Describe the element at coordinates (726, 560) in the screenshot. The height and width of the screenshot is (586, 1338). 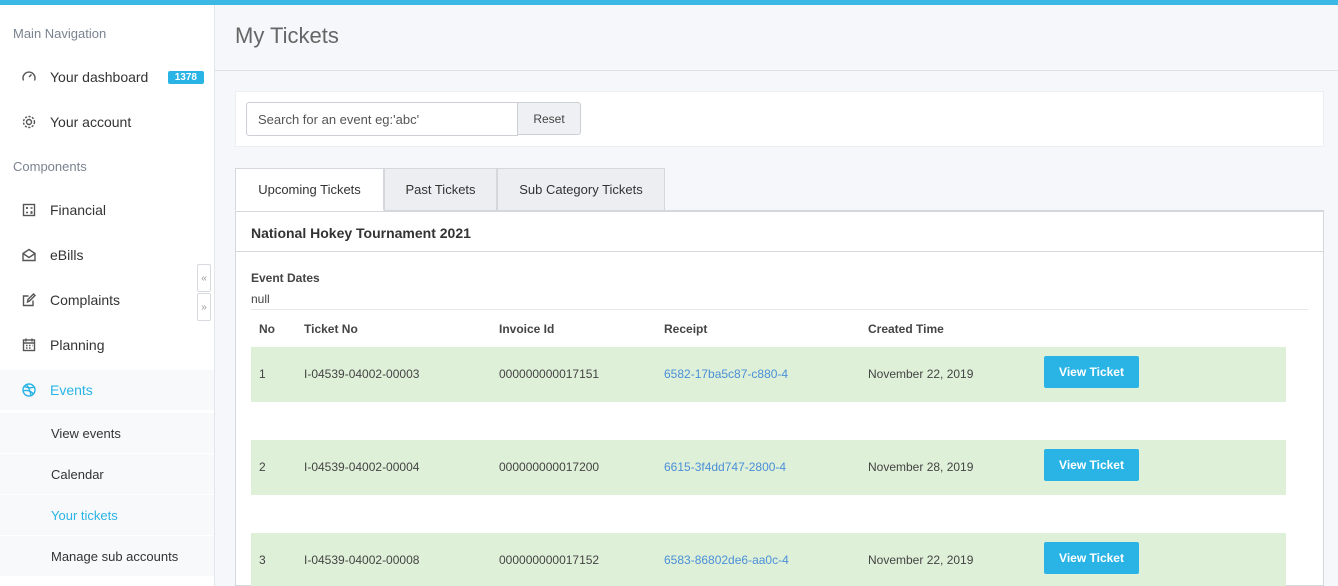
I see `receipt-link: 6583-86802de6-aa0c-4` at that location.